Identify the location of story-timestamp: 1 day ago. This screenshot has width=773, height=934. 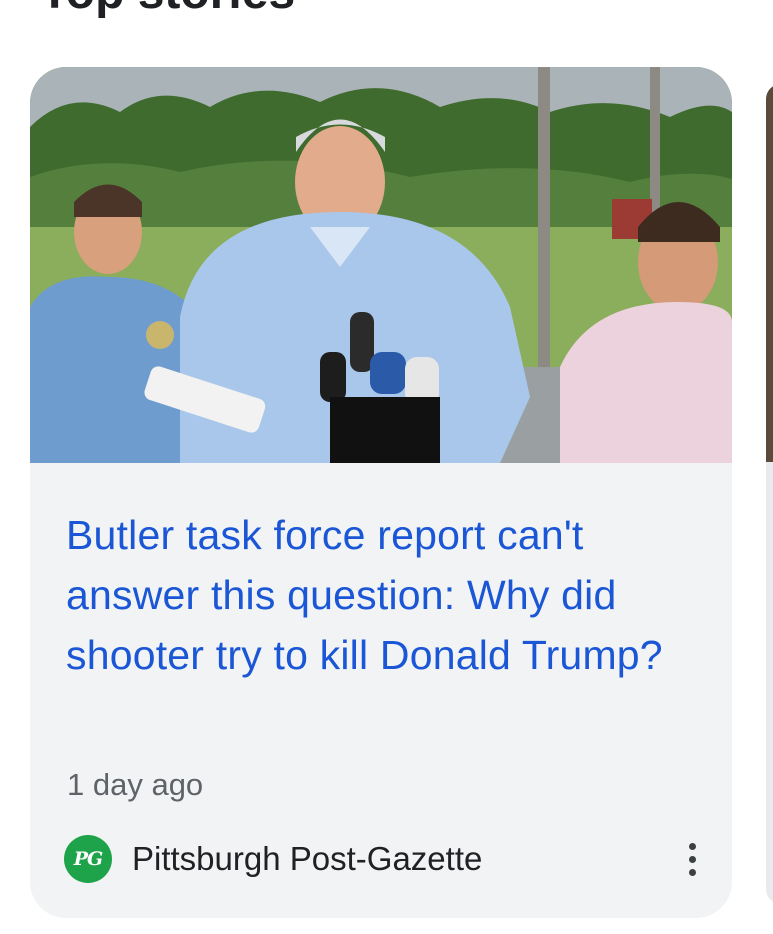
(135, 784).